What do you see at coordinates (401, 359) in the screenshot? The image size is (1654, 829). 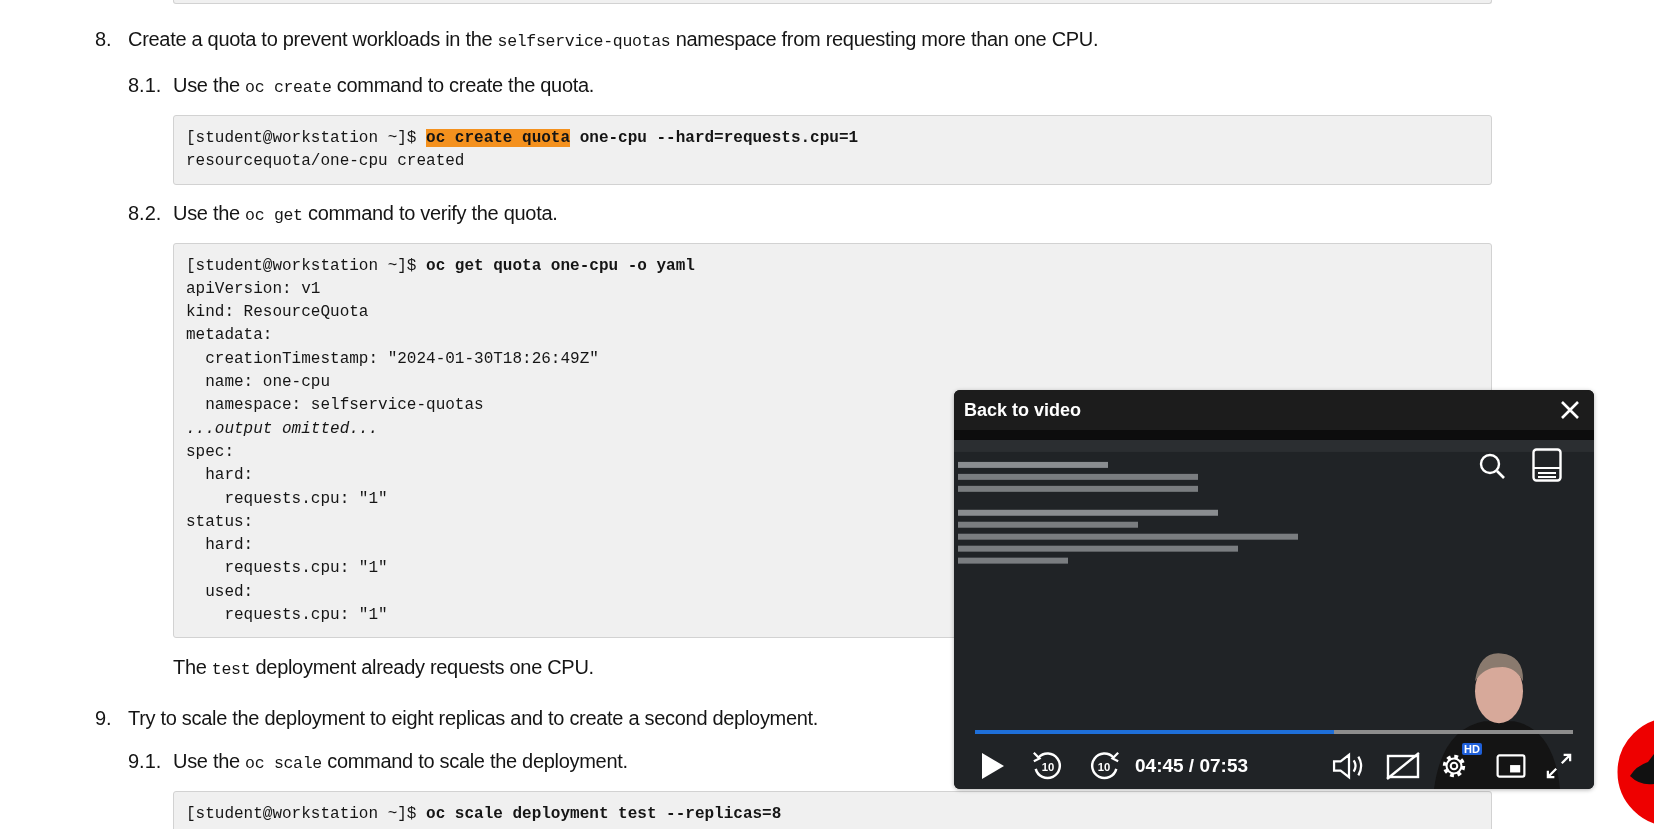 I see `code-line: creationTimestamp: "2024-01-30T18:26:49Z"` at bounding box center [401, 359].